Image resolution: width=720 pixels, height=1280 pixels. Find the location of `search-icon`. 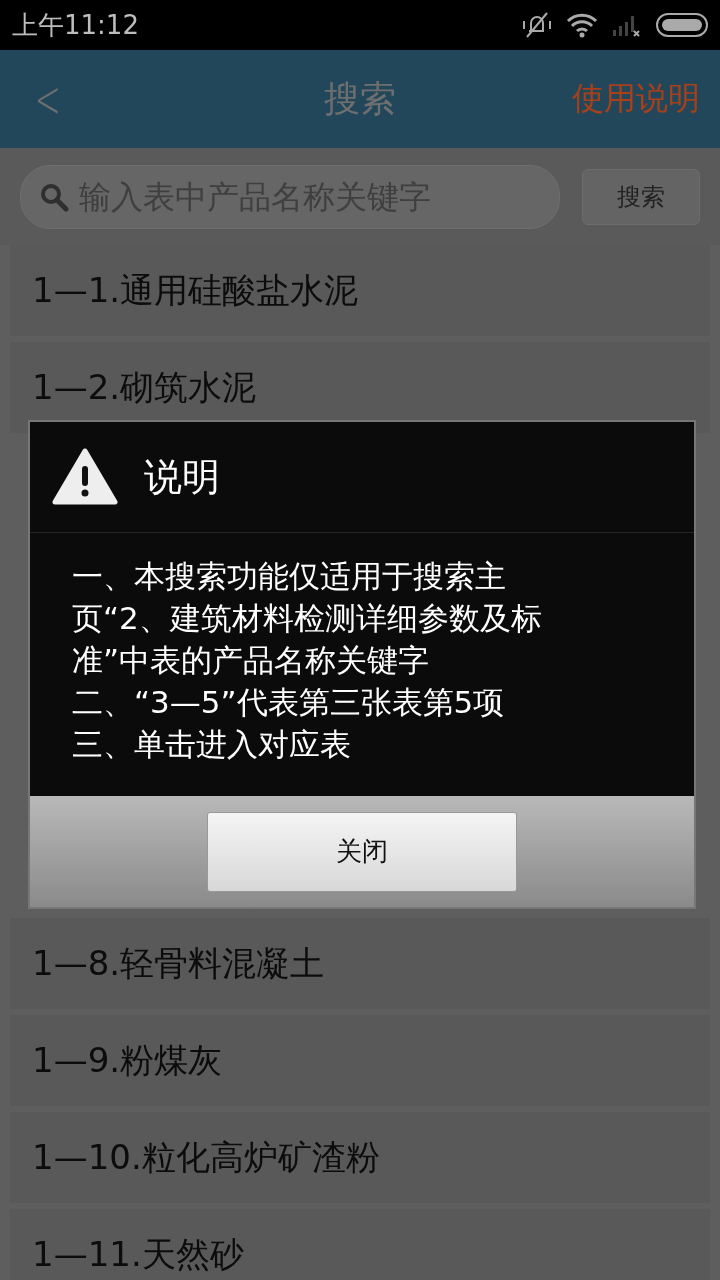

search-icon is located at coordinates (54, 196).